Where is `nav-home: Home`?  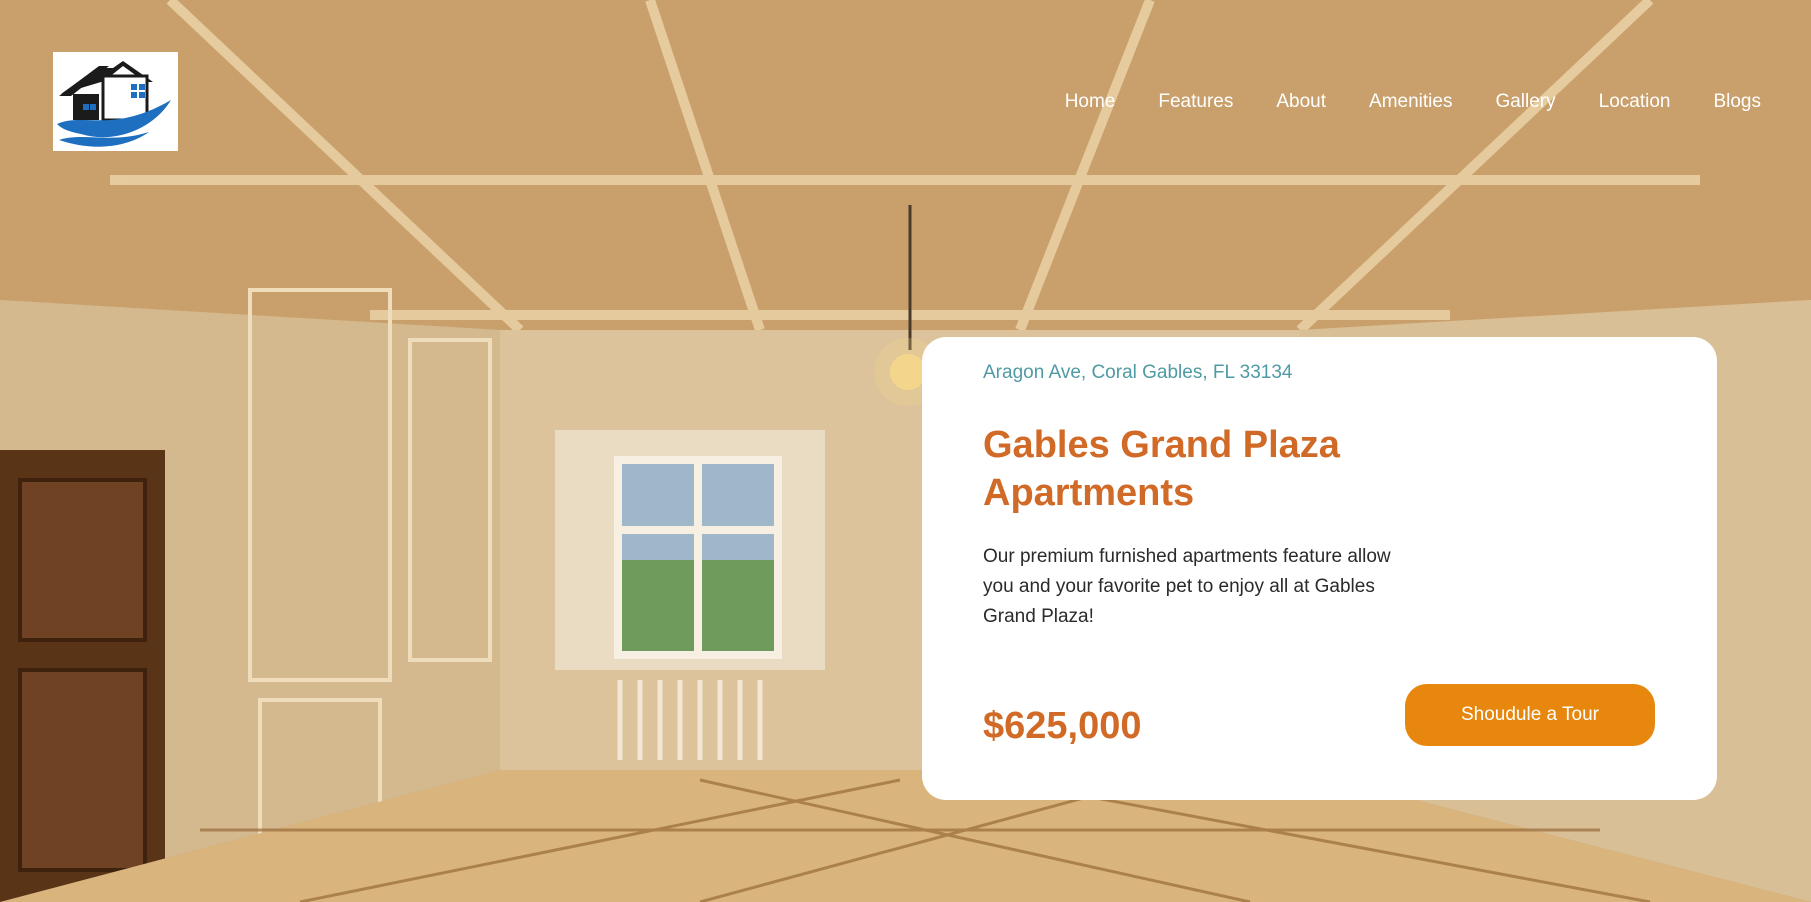
nav-home: Home is located at coordinates (1090, 102).